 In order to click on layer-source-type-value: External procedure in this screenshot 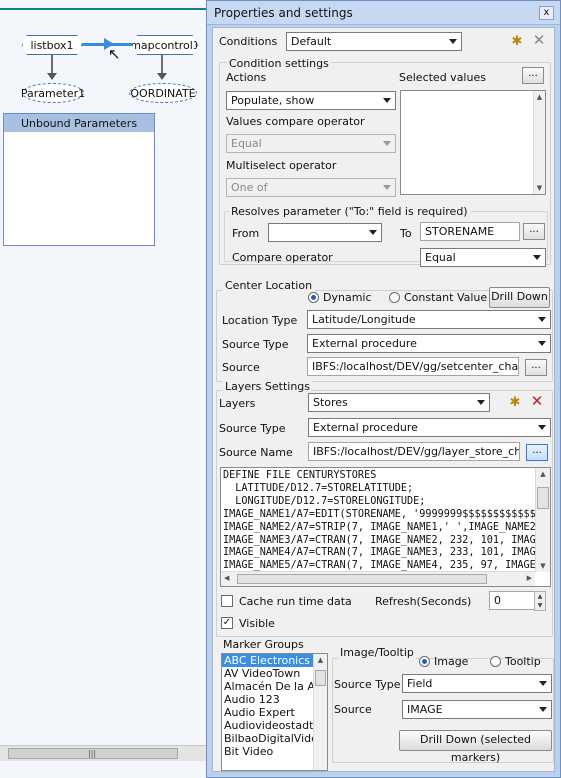, I will do `click(365, 427)`.